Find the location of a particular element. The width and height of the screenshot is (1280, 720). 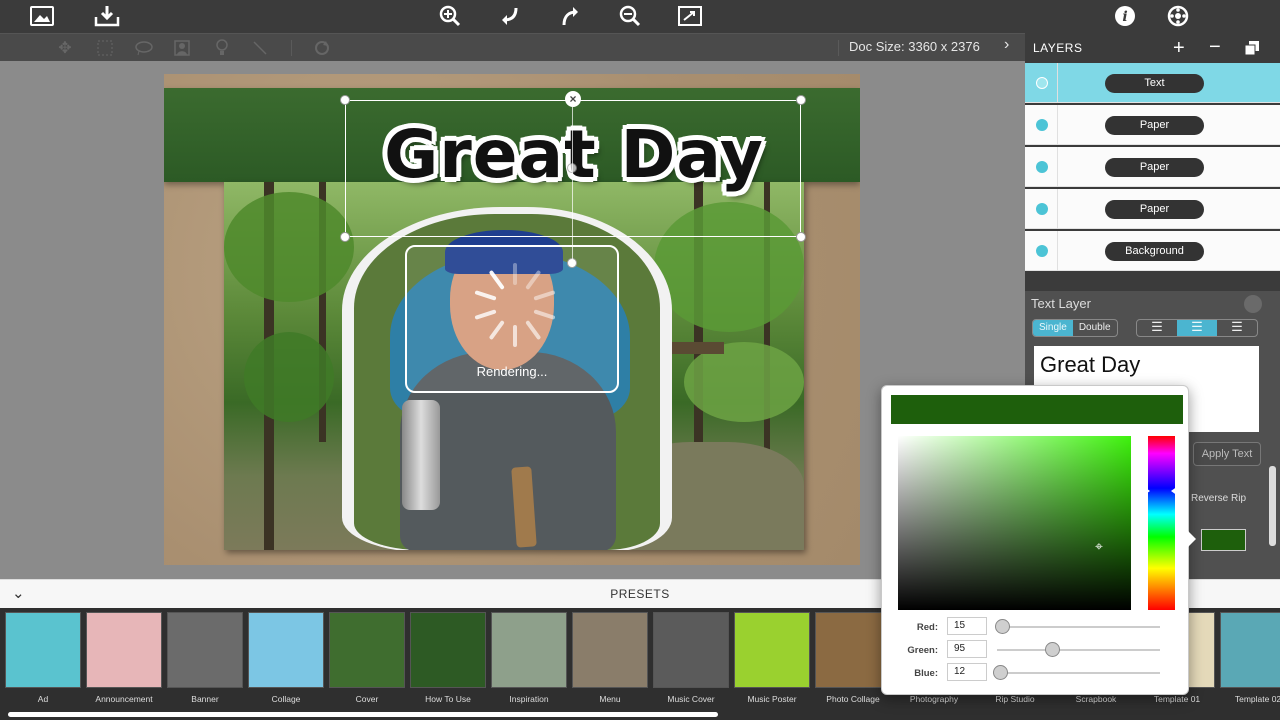

red-slider-track is located at coordinates (1078, 627).